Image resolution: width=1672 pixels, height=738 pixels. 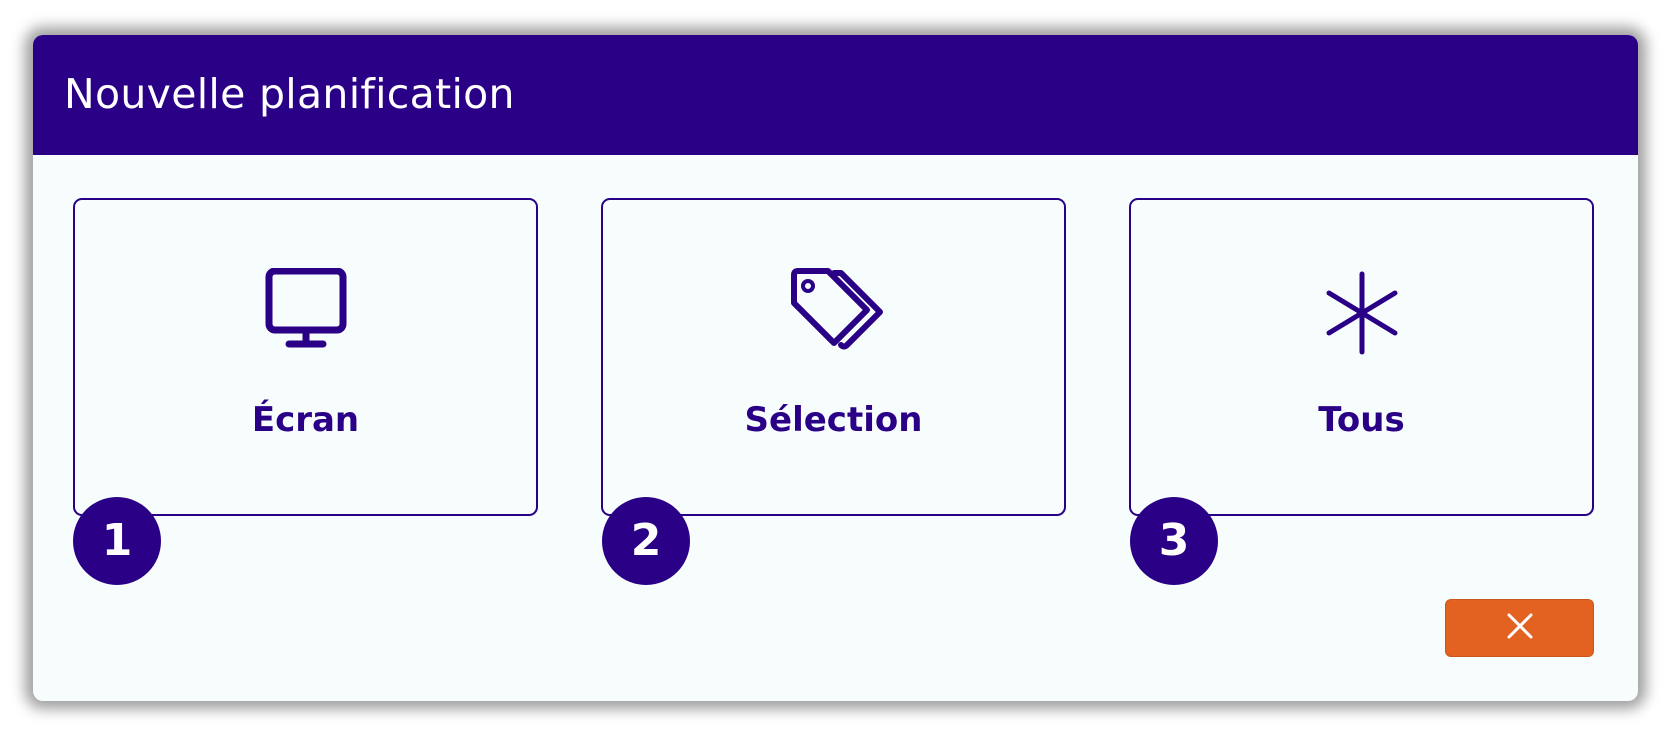 What do you see at coordinates (305, 420) in the screenshot?
I see `option-label-screen: Écran` at bounding box center [305, 420].